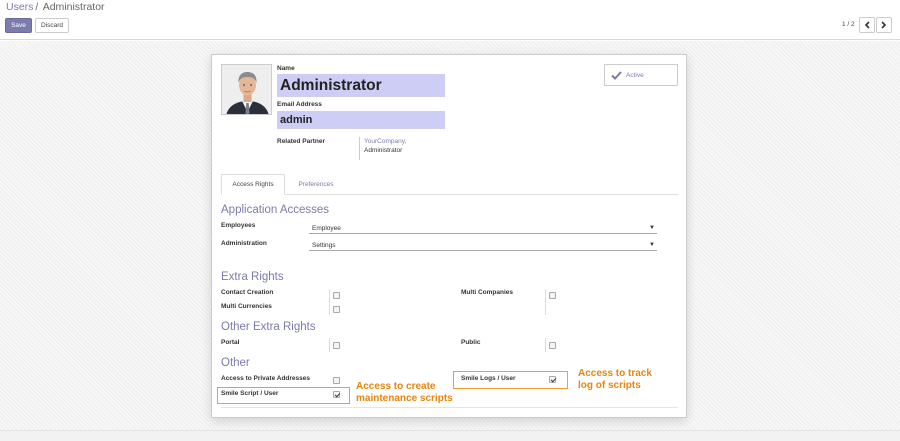 The image size is (900, 441). Describe the element at coordinates (230, 342) in the screenshot. I see `portal-label: Portal` at that location.